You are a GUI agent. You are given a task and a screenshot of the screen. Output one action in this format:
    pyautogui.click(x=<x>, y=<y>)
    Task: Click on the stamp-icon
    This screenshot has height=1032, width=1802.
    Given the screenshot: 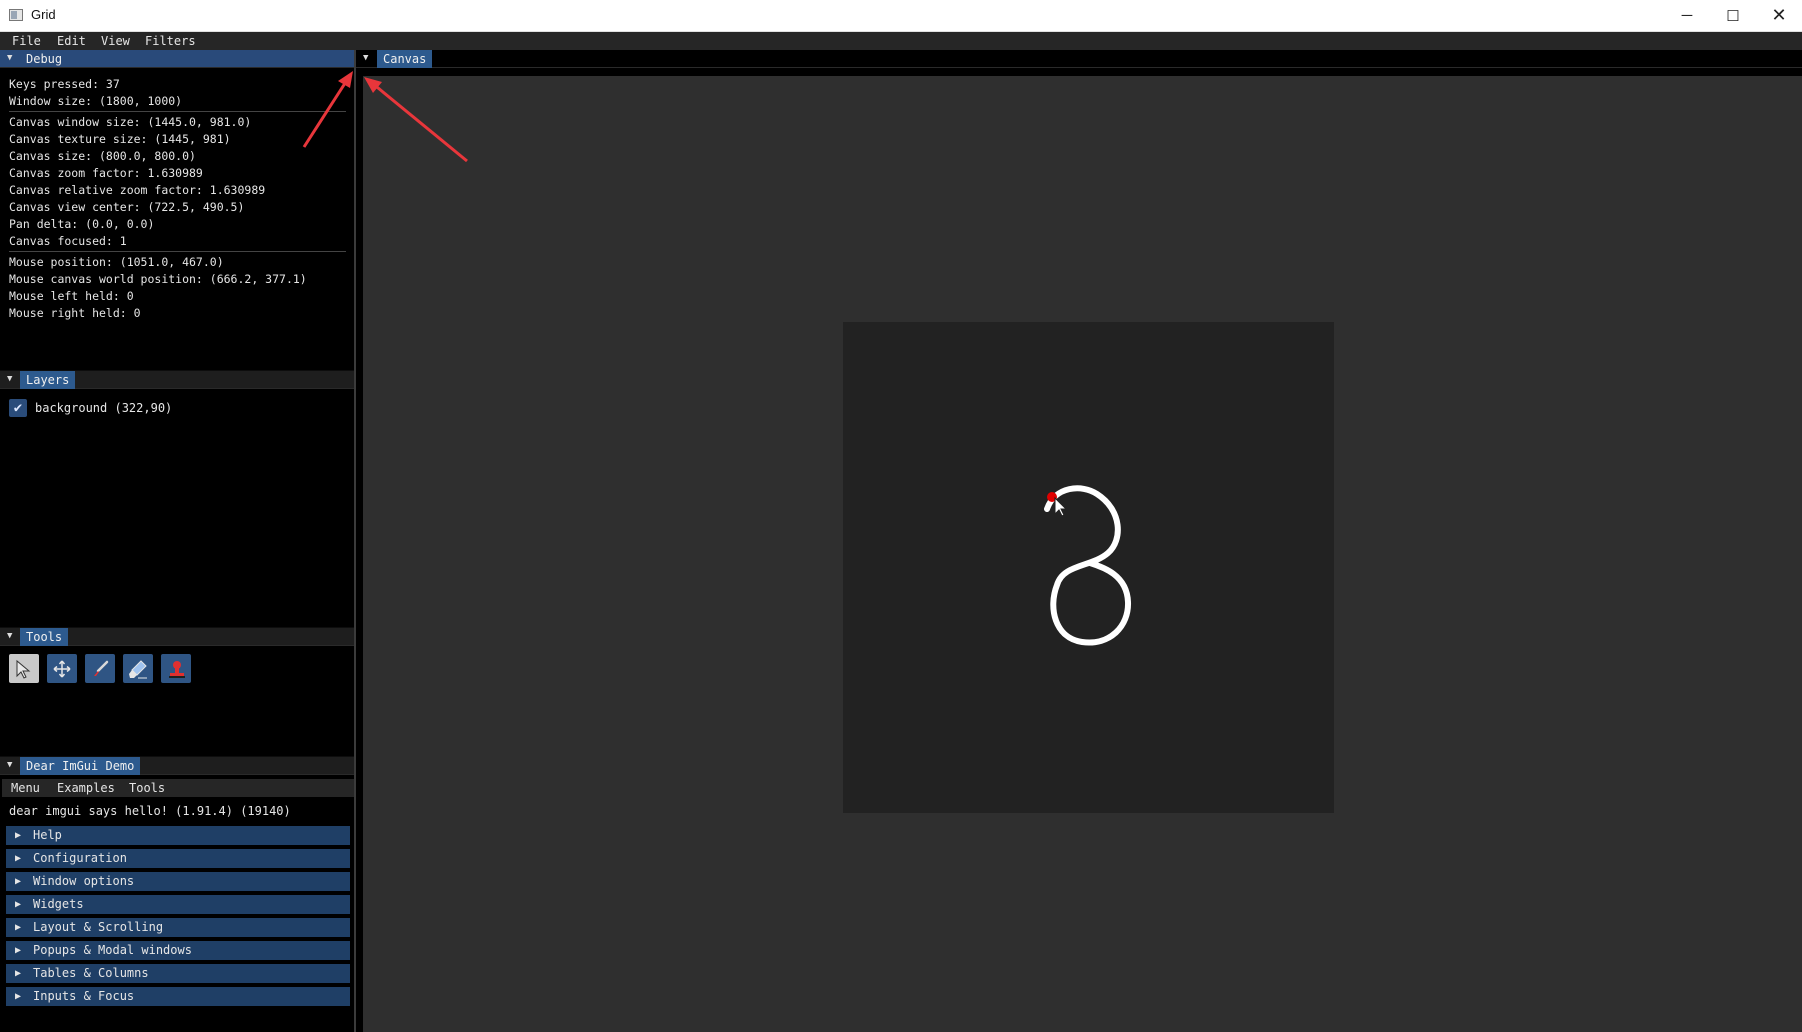 What is the action you would take?
    pyautogui.click(x=177, y=669)
    